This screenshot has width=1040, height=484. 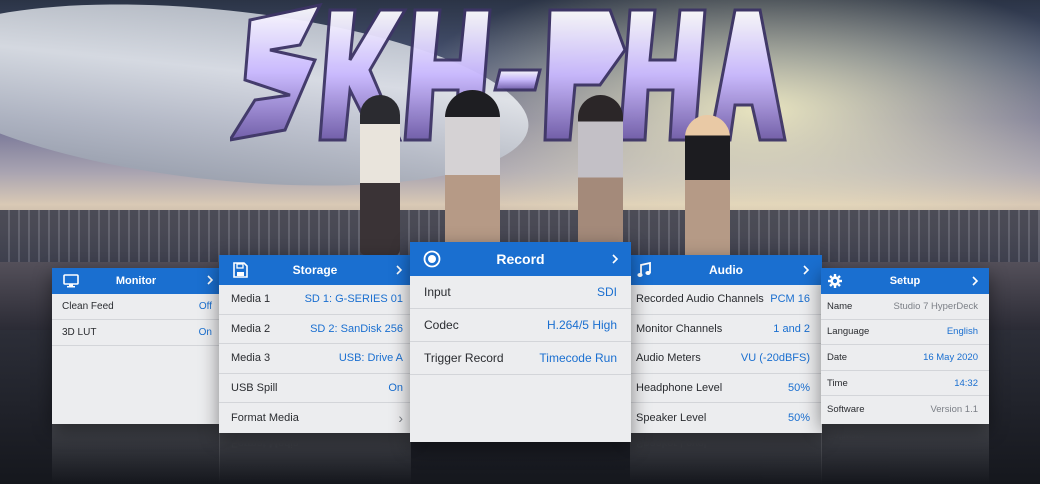 What do you see at coordinates (136, 454) in the screenshot?
I see `panel-reflection` at bounding box center [136, 454].